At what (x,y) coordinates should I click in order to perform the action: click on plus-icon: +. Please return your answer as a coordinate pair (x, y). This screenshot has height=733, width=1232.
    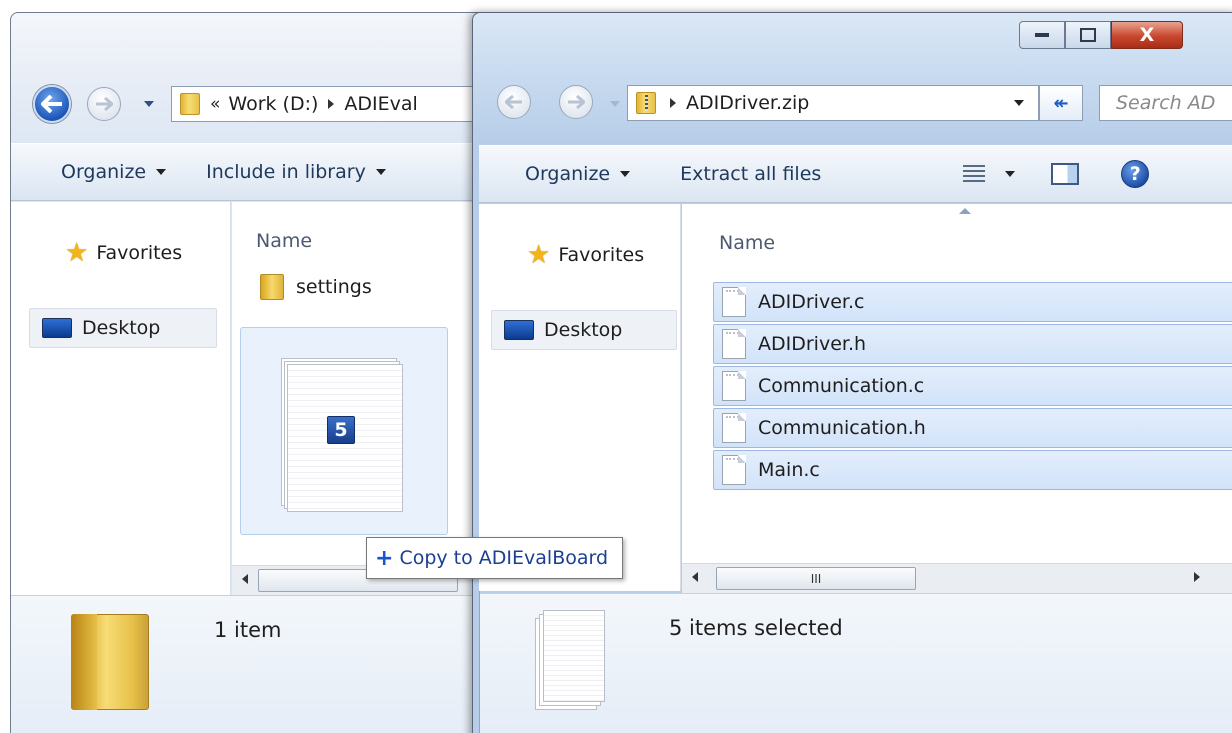
    Looking at the image, I should click on (384, 558).